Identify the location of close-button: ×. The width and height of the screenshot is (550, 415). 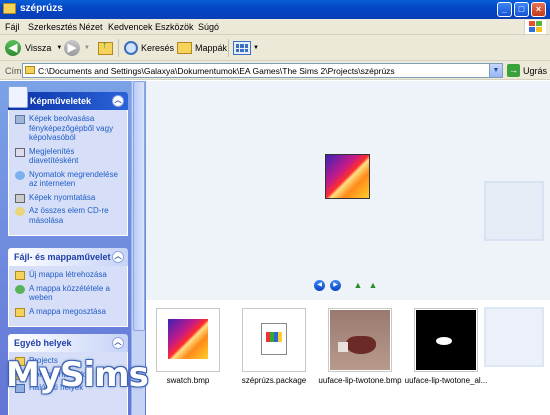
(538, 9).